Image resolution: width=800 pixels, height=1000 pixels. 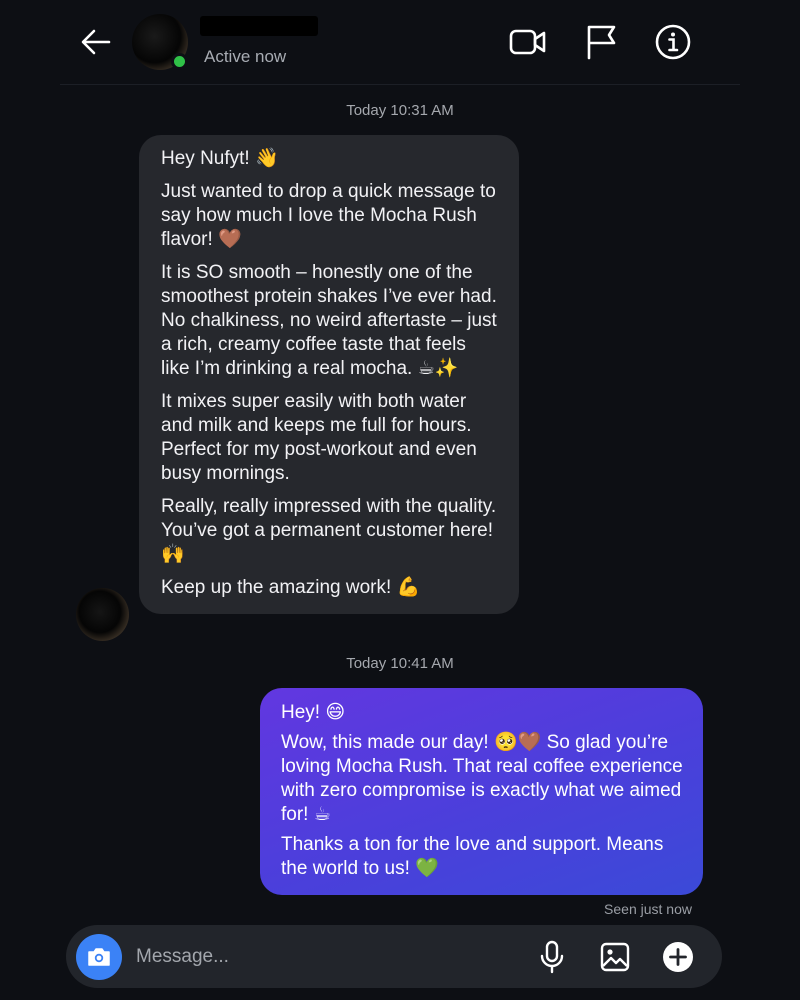 I want to click on video-call-icon, so click(x=527, y=42).